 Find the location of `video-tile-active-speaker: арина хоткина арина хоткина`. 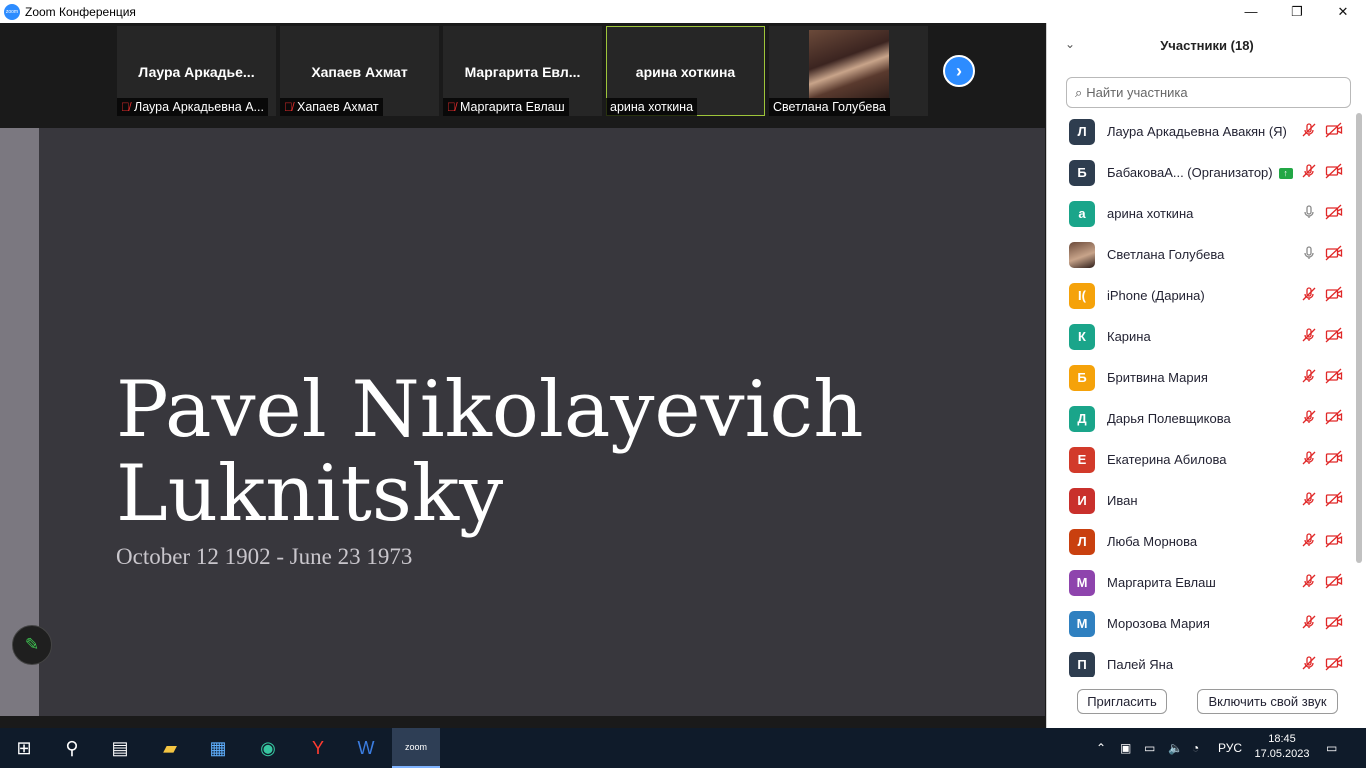

video-tile-active-speaker: арина хоткина арина хоткина is located at coordinates (685, 71).